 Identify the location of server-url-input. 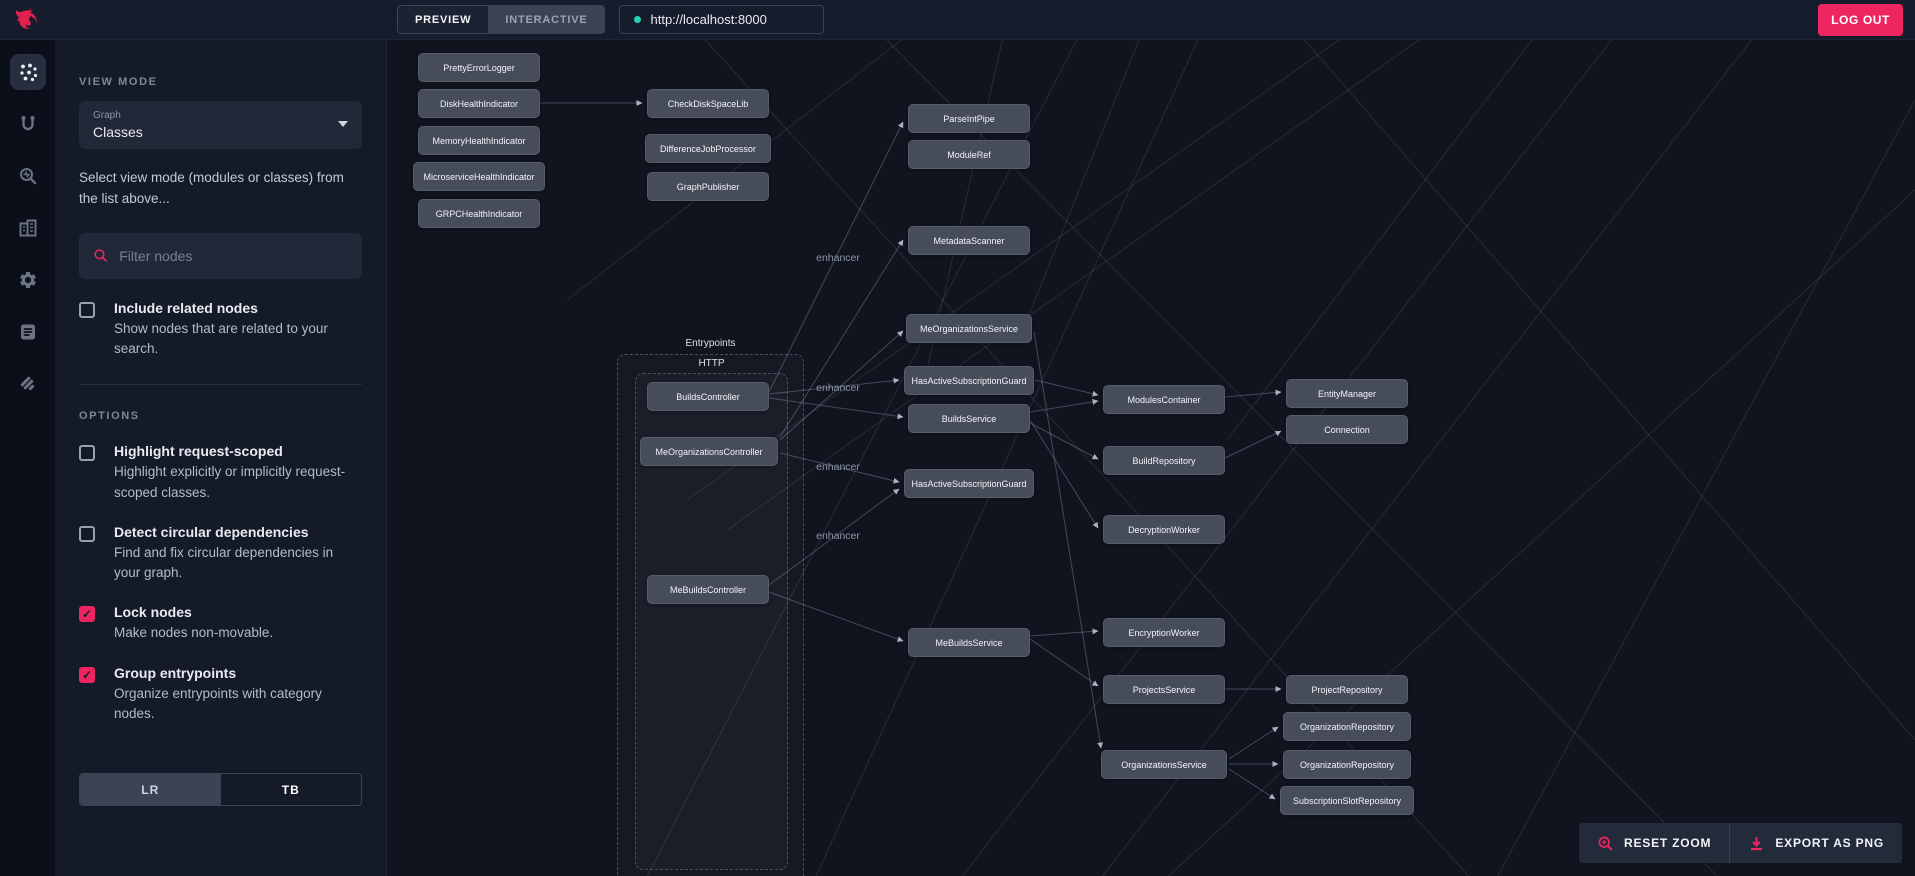
(730, 19).